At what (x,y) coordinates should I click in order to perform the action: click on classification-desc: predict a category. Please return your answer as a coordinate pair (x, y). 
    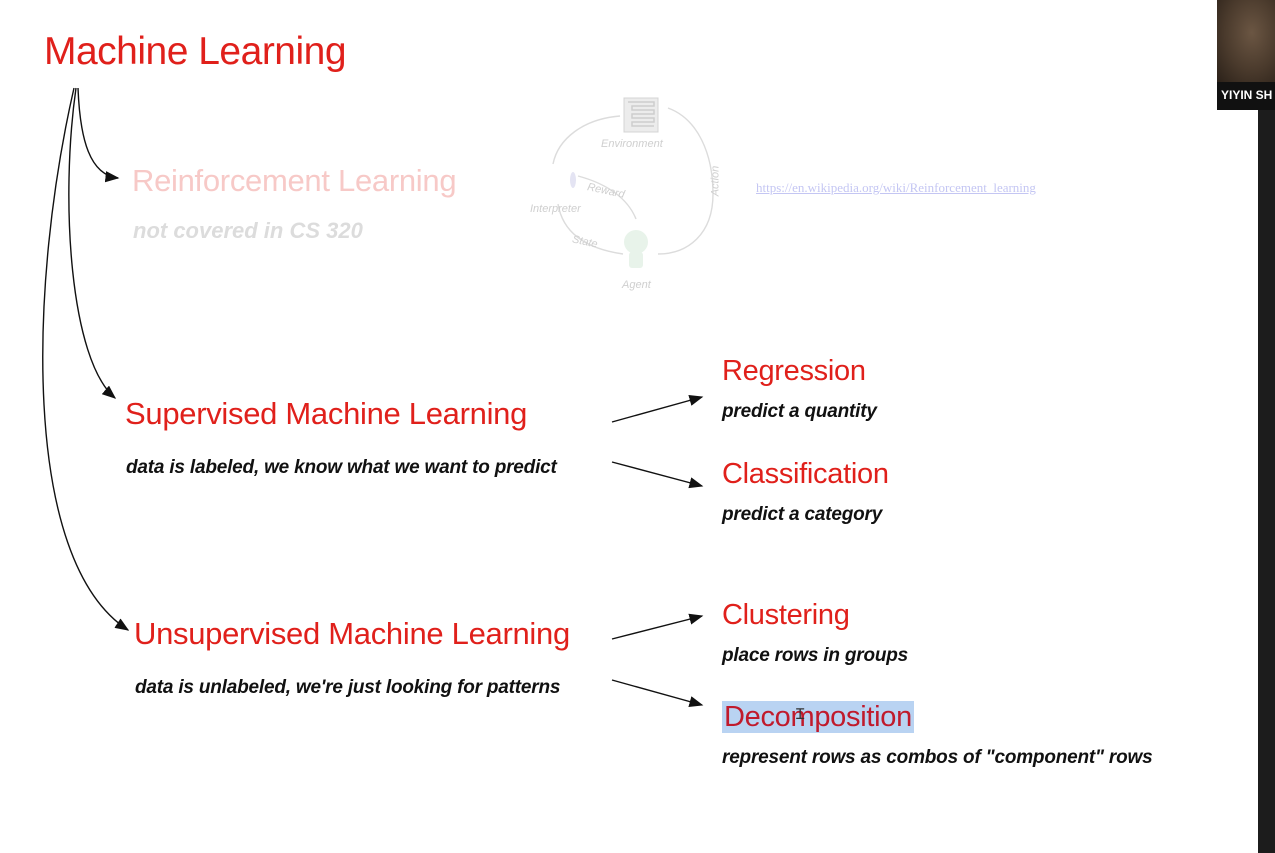
    Looking at the image, I should click on (802, 514).